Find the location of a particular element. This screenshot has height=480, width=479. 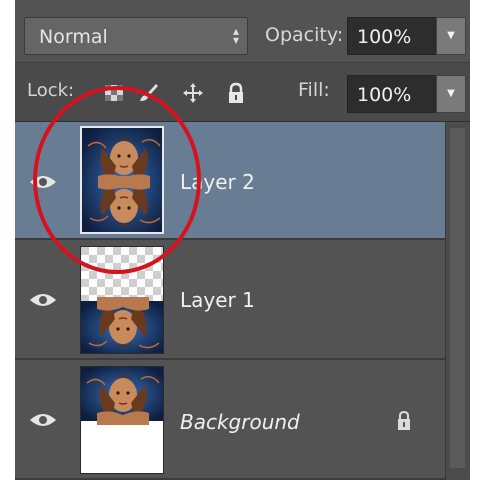

annotation-circle is located at coordinates (117, 180).